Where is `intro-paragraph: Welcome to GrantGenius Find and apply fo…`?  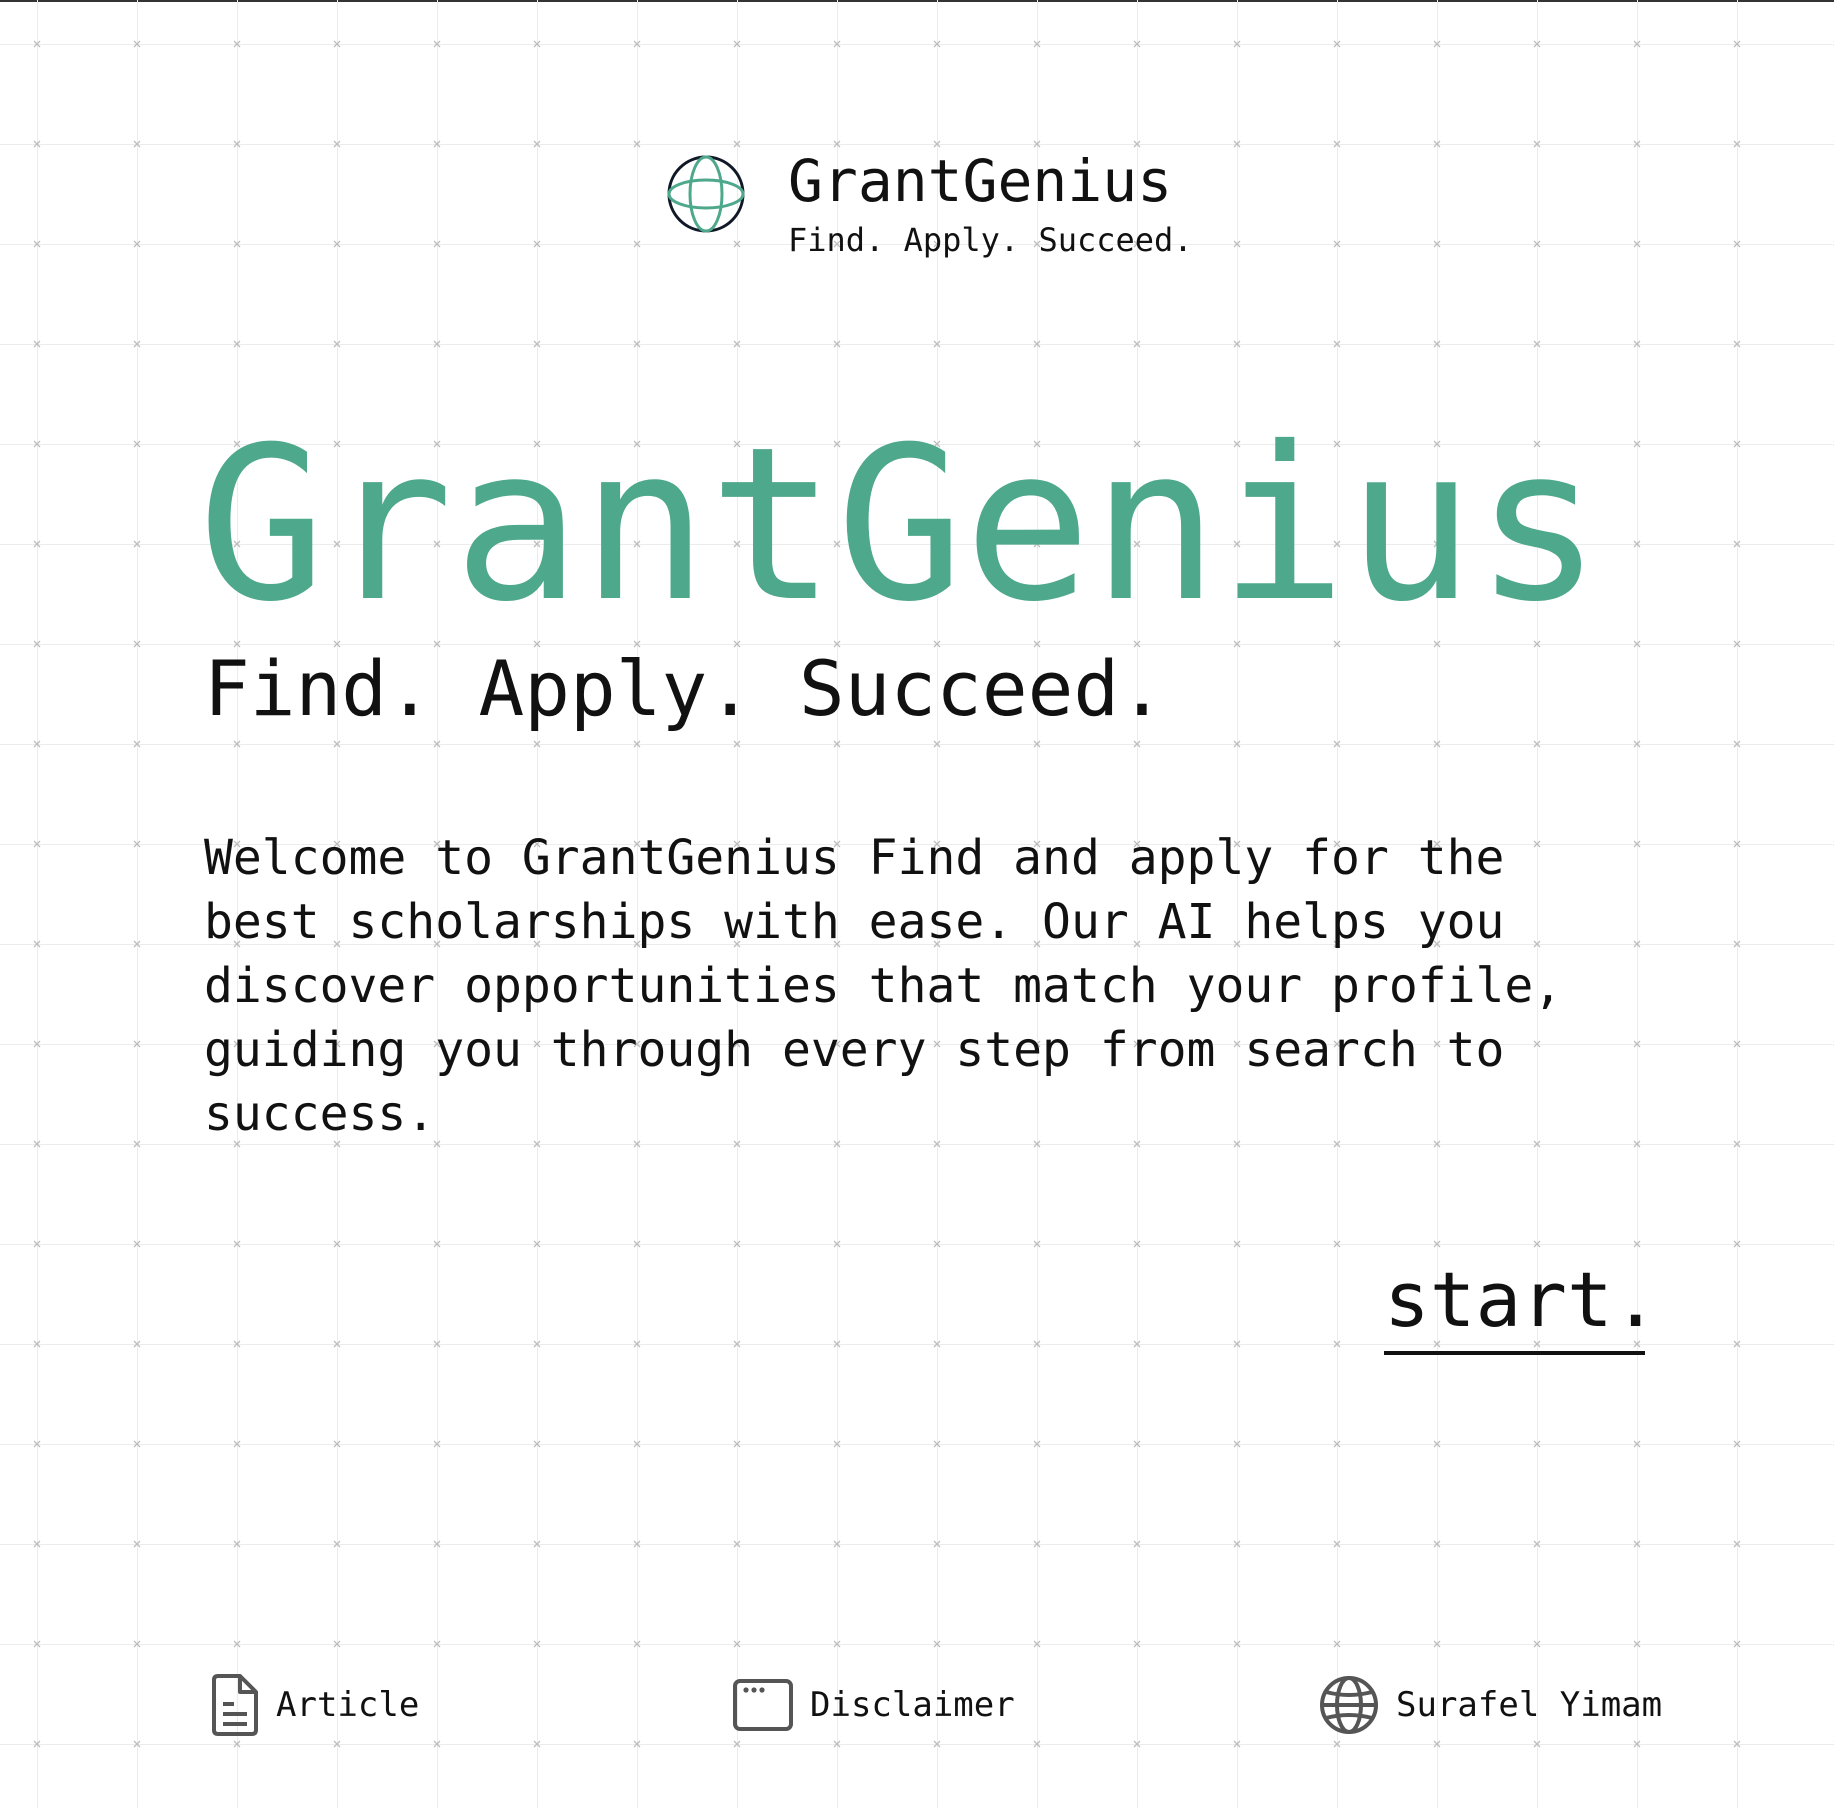 intro-paragraph: Welcome to GrantGenius Find and apply fo… is located at coordinates (883, 986).